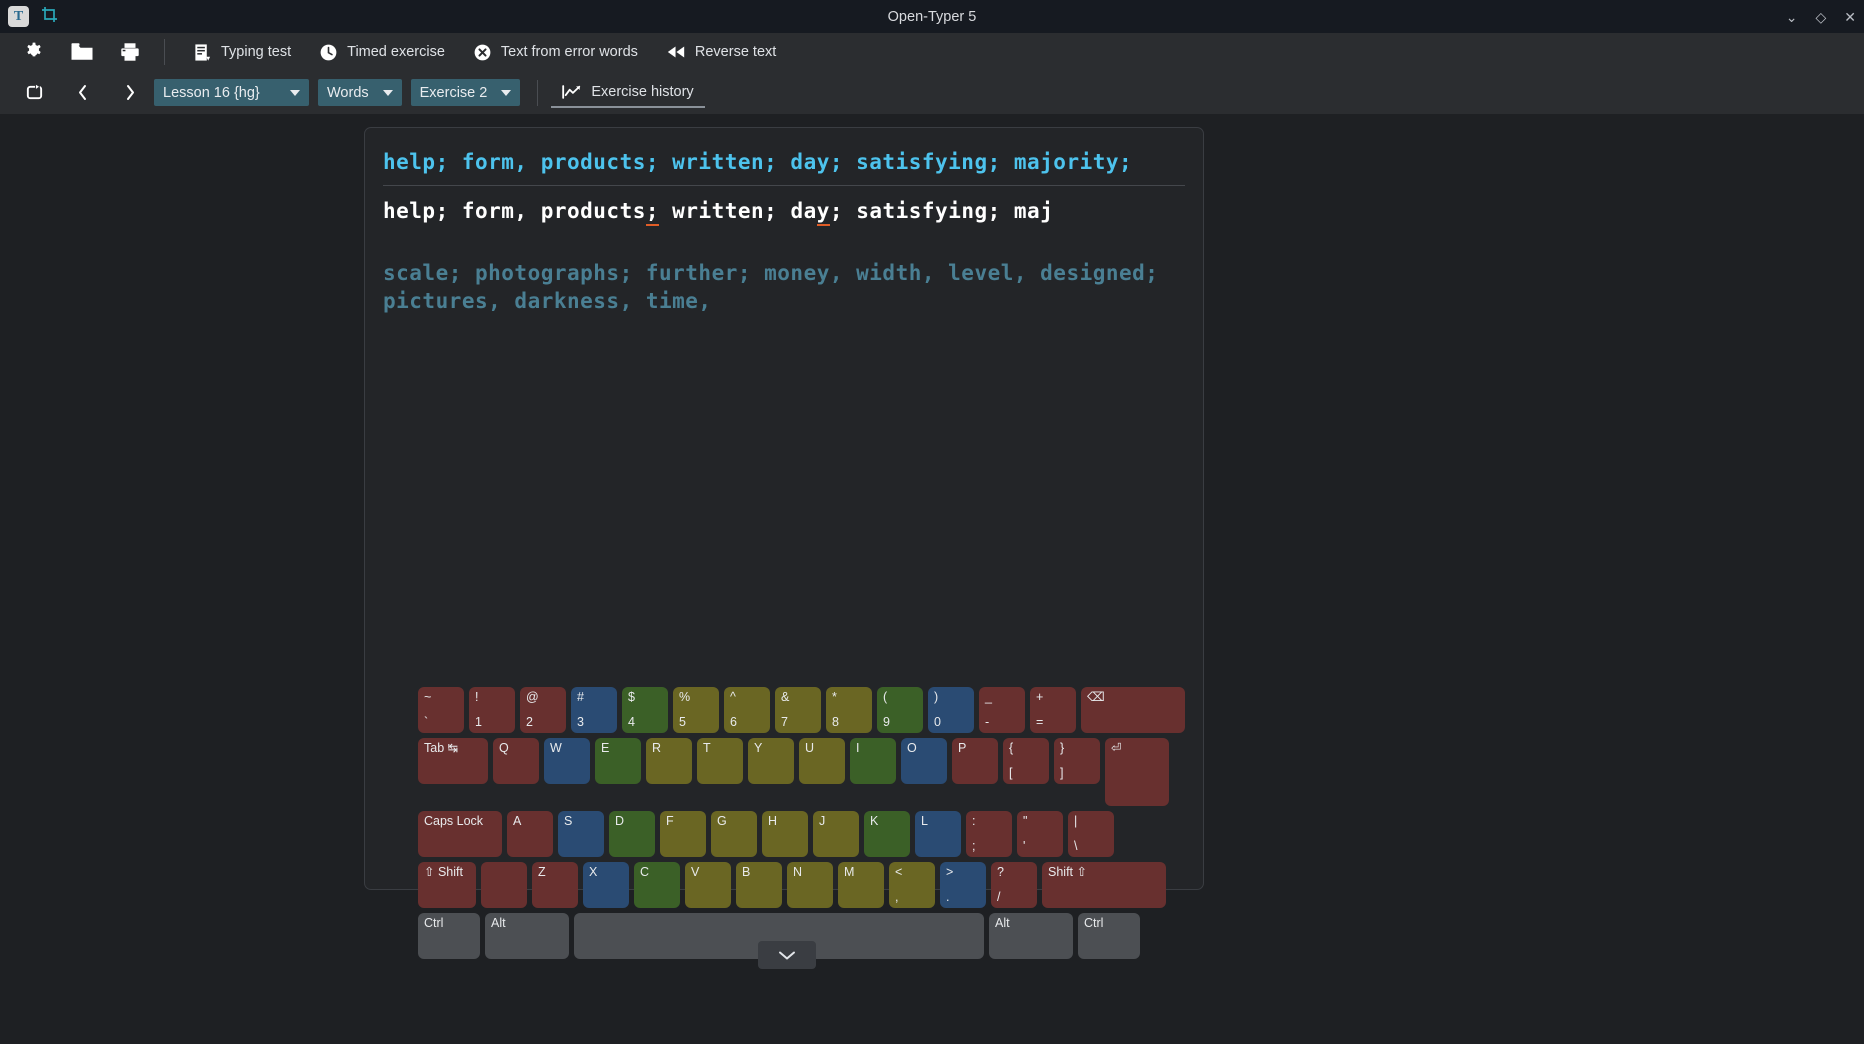 Image resolution: width=1864 pixels, height=1044 pixels. I want to click on key-label: Shift ⇧, so click(1067, 872).